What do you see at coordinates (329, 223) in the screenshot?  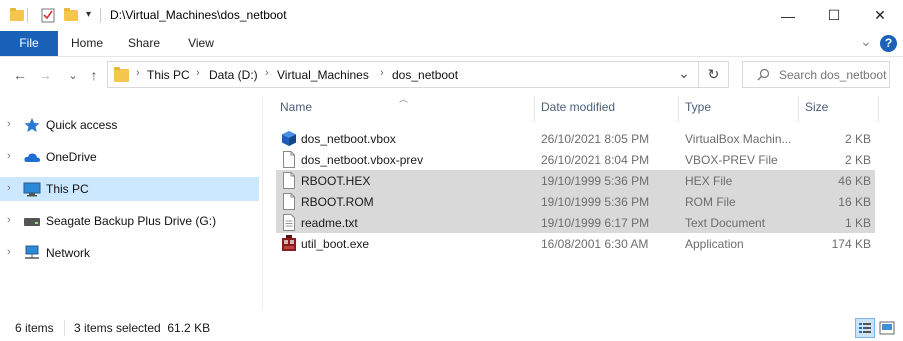 I see `file-name: readme.txt` at bounding box center [329, 223].